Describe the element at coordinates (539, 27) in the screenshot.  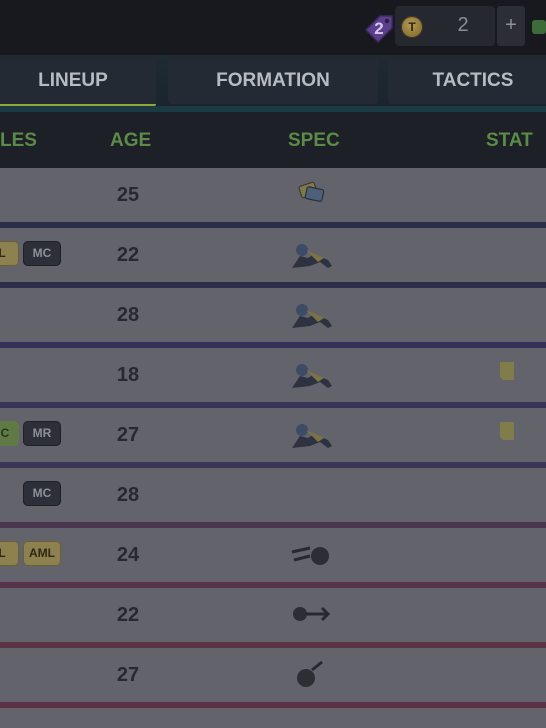
I see `green-currency-icon` at that location.